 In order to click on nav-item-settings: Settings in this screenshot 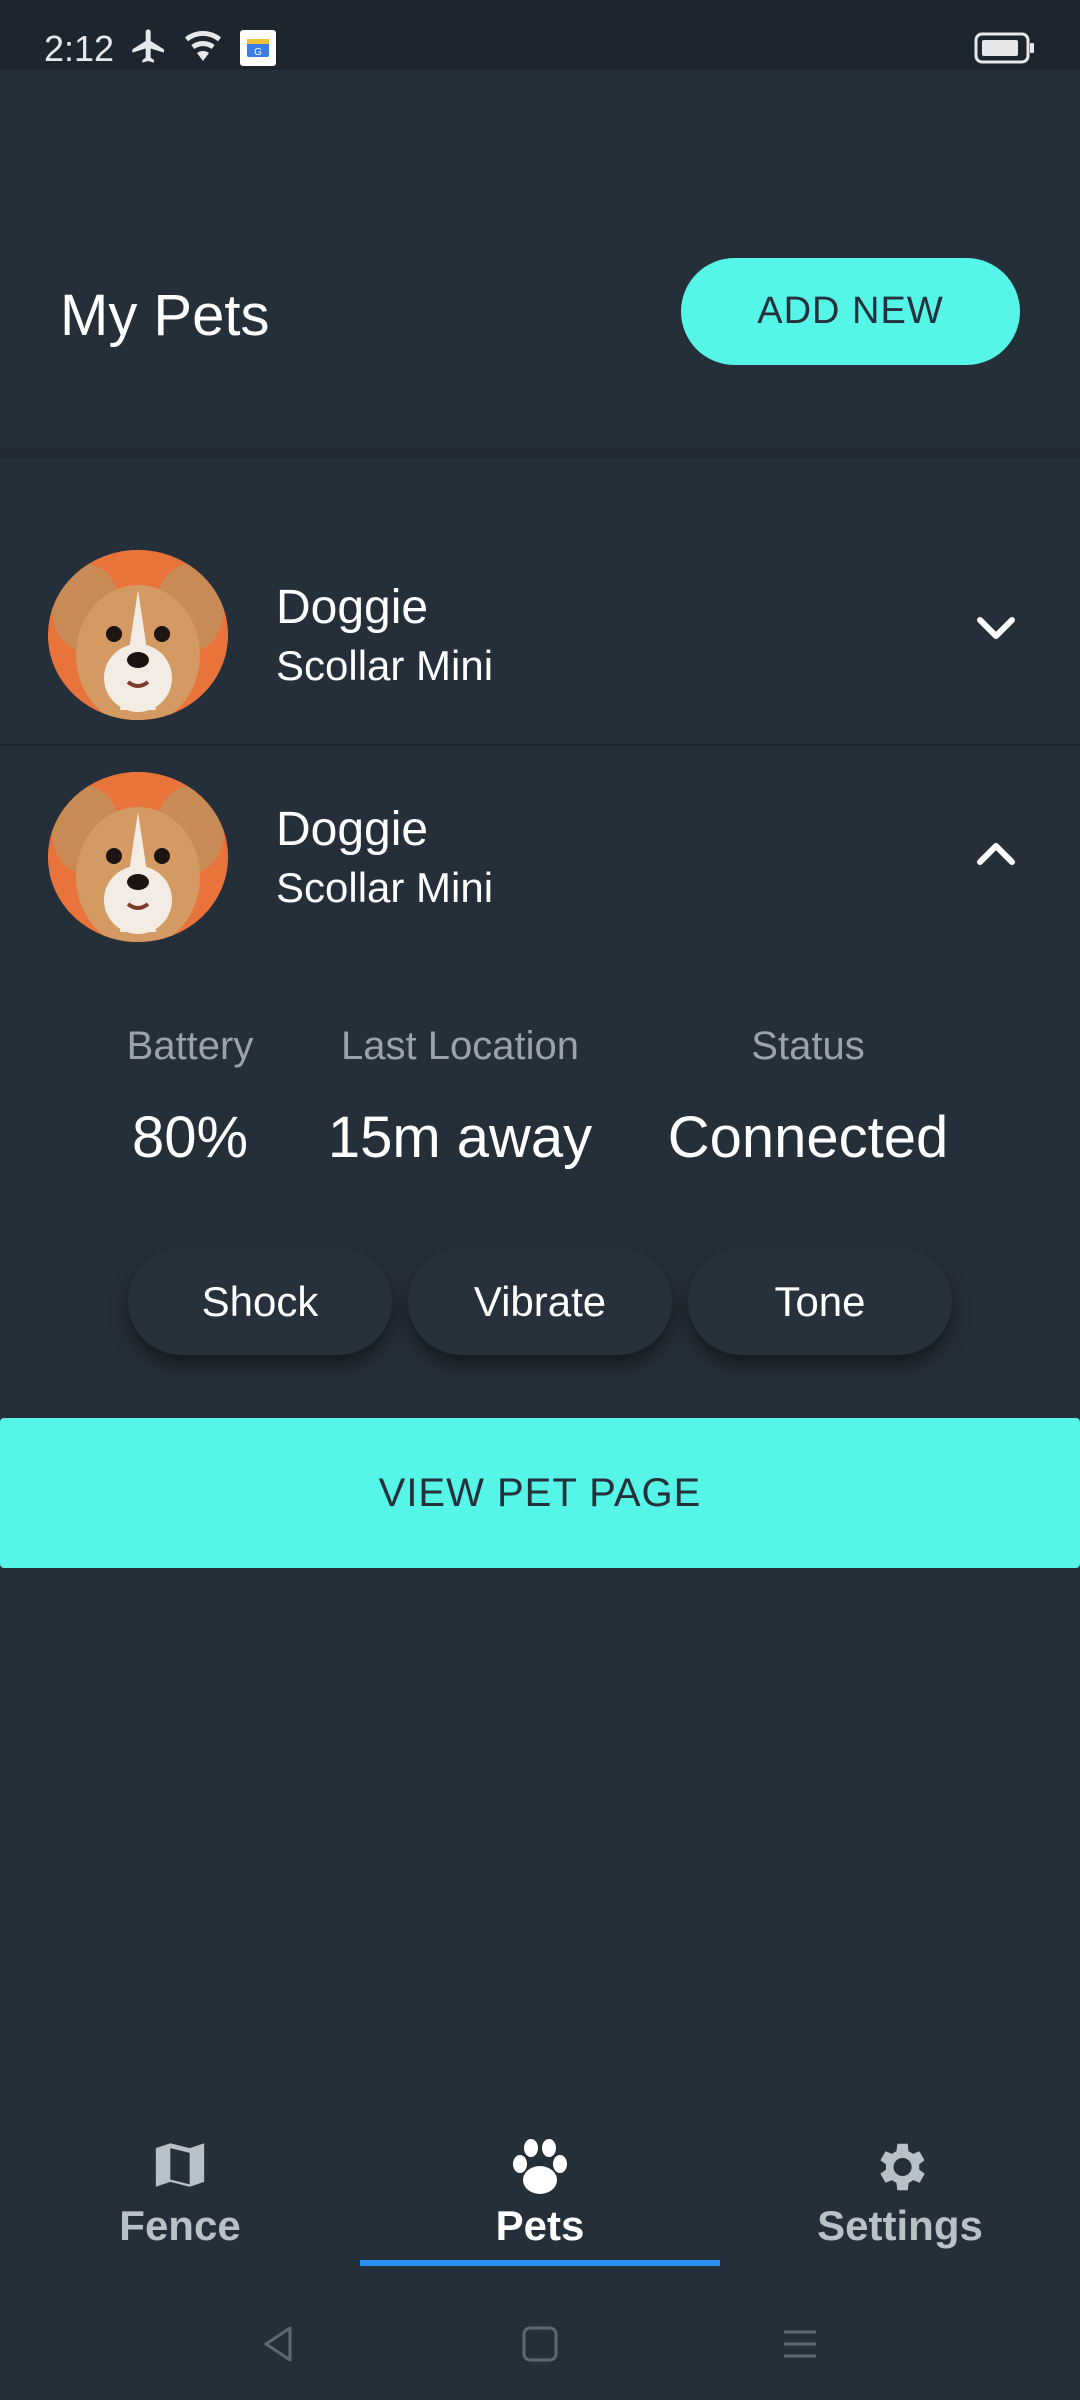, I will do `click(900, 2185)`.